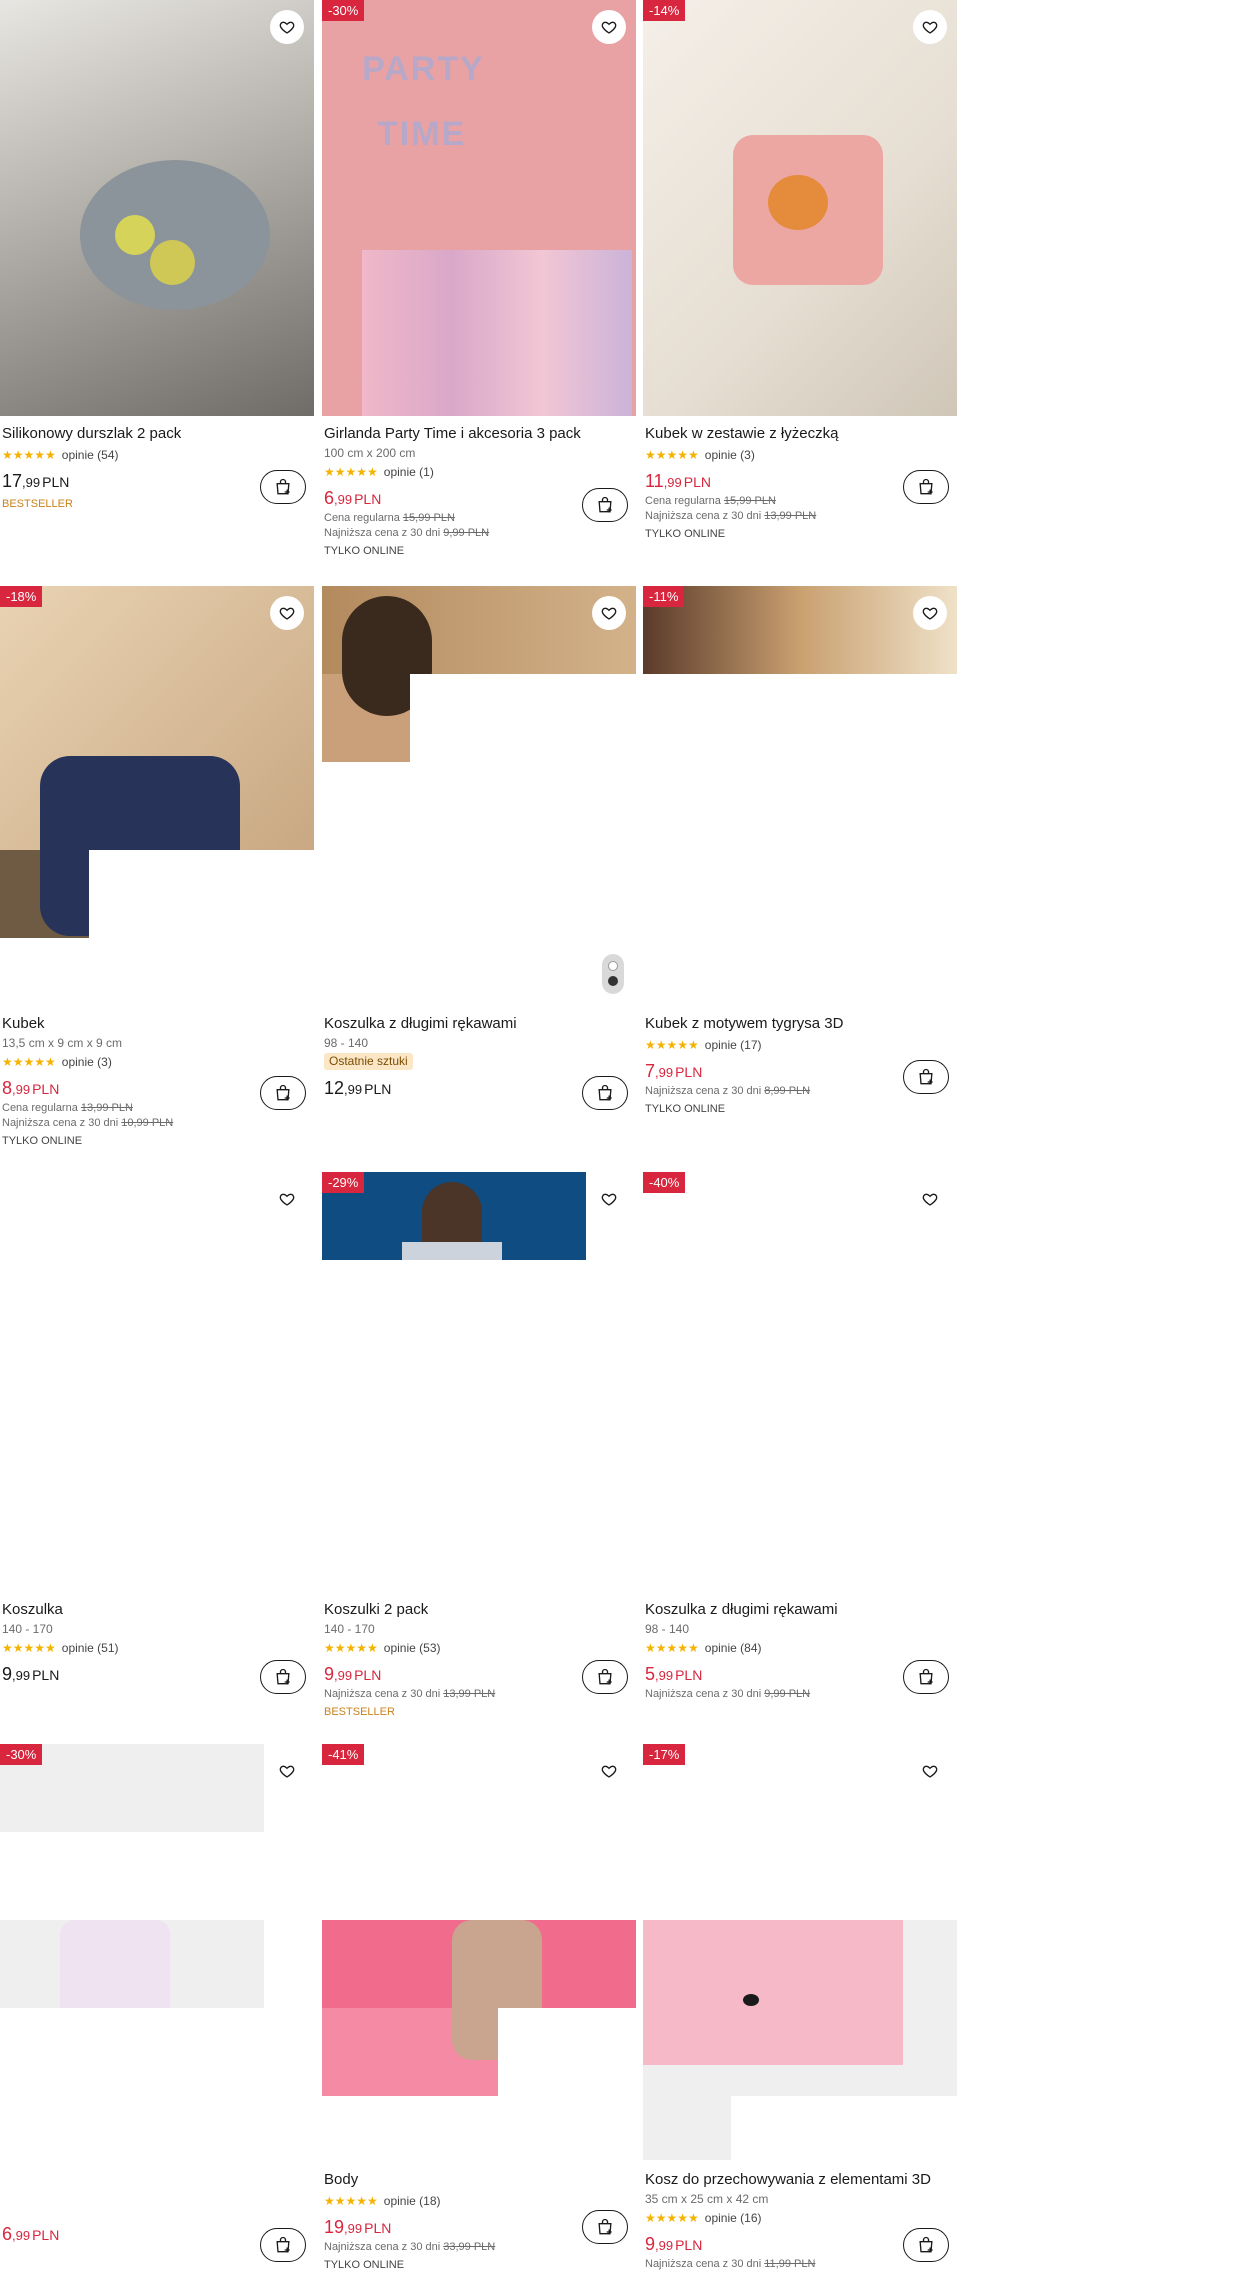 The width and height of the screenshot is (1250, 2278). What do you see at coordinates (21, 596) in the screenshot?
I see `discount-badge: -18%` at bounding box center [21, 596].